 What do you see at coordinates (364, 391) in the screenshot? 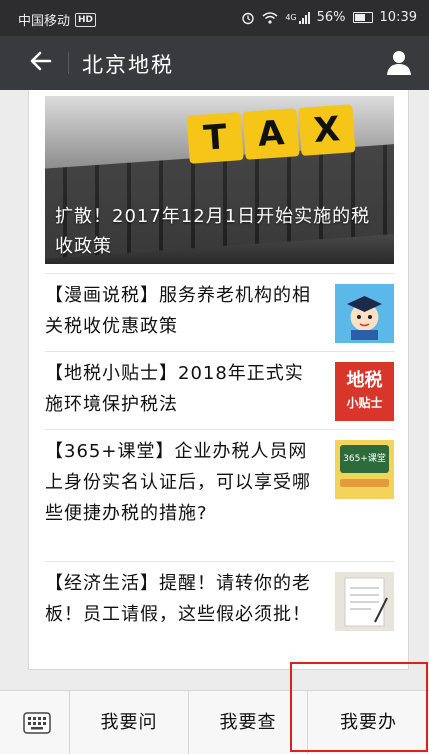
I see `tax-tips-thumbnail: 地税 小贴士` at bounding box center [364, 391].